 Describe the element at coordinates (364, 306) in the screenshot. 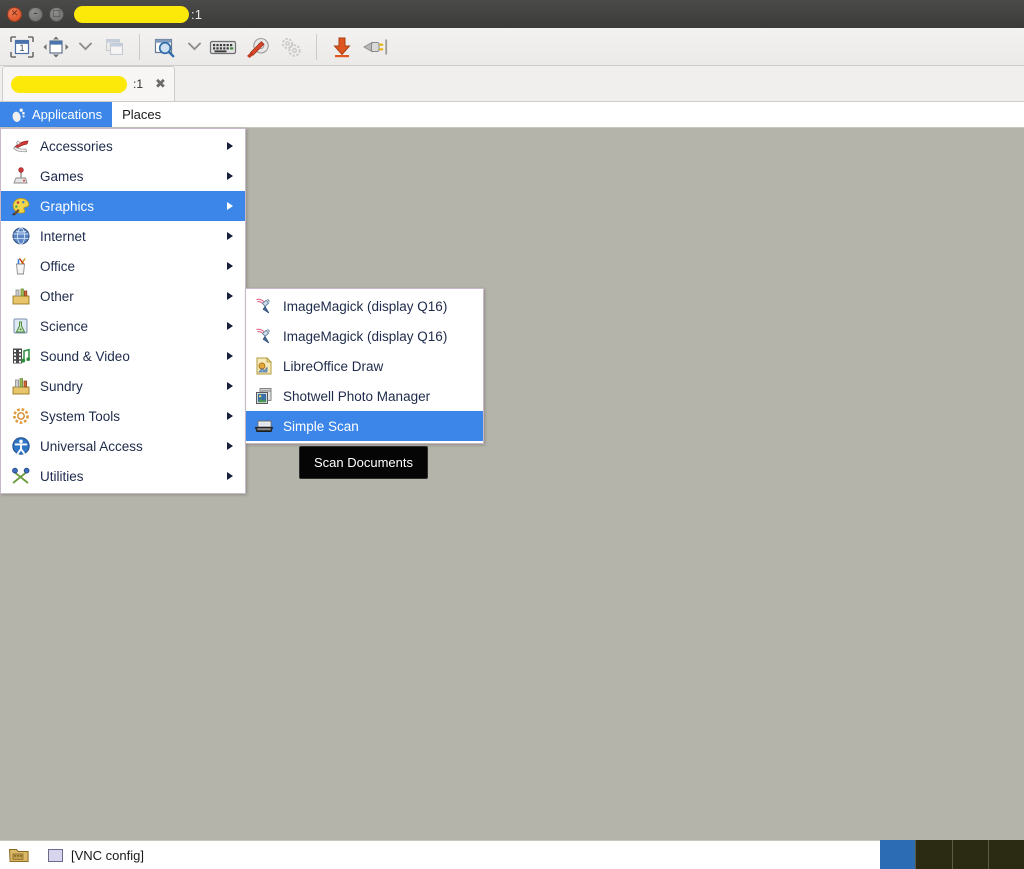

I see `submenu-item-imagemagick-1: ImageMagick (display Q16)` at that location.